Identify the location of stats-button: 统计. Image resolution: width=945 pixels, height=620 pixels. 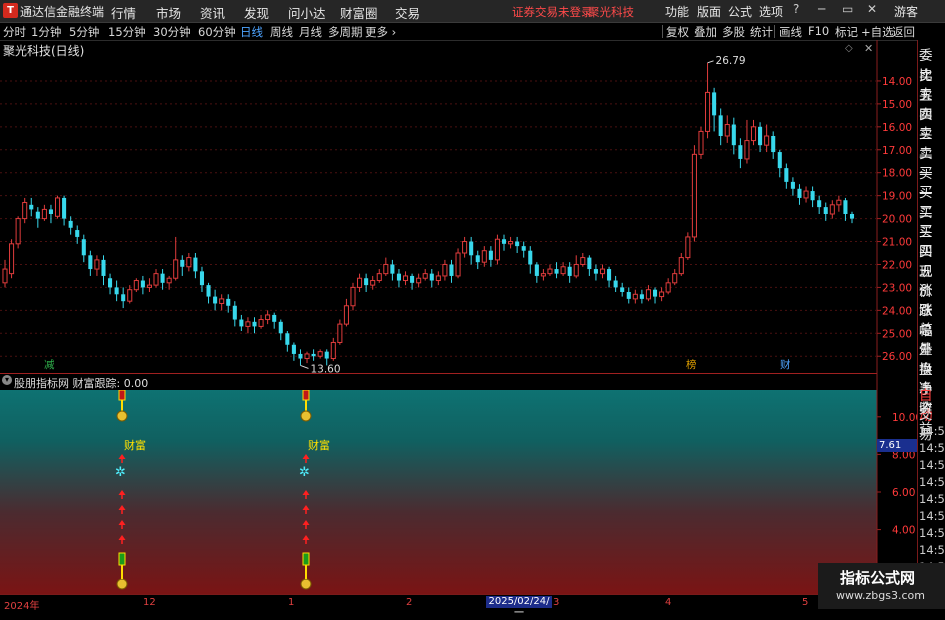
(761, 32).